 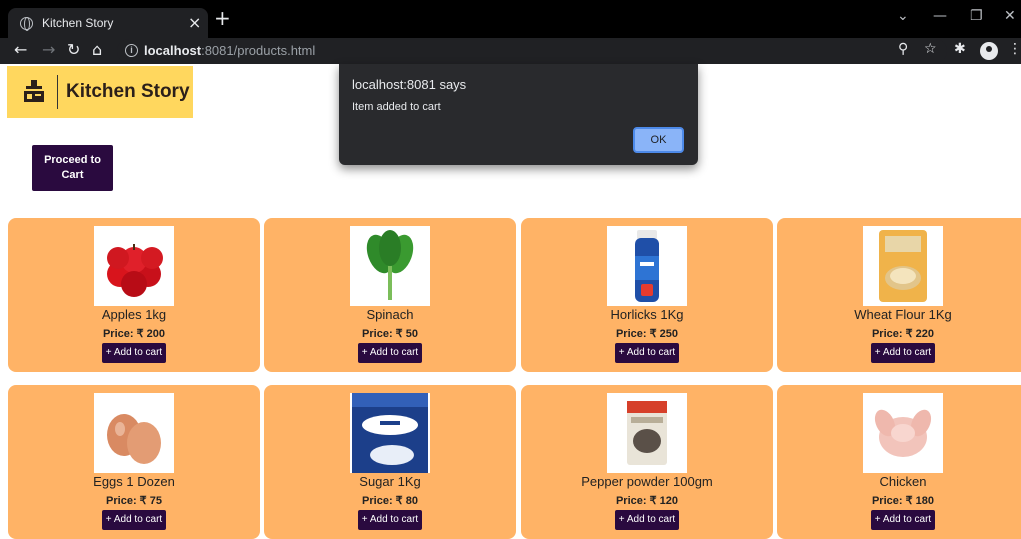 What do you see at coordinates (57, 92) in the screenshot?
I see `logo-separator` at bounding box center [57, 92].